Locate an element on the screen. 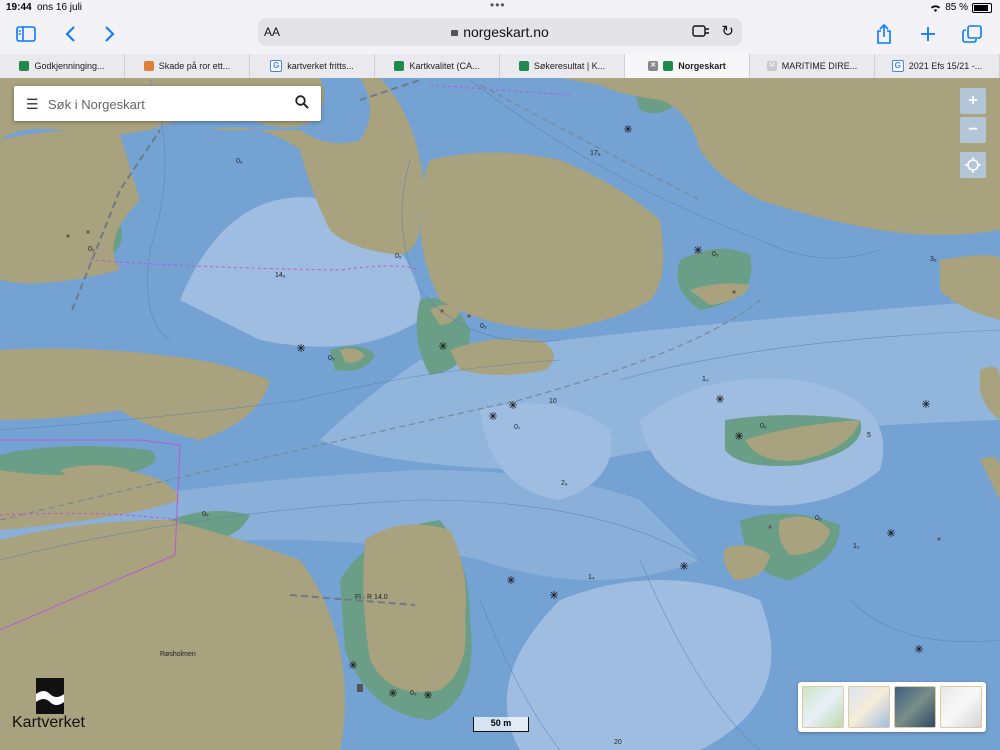 The image size is (1000, 750). new-tab-button is located at coordinates (928, 34).